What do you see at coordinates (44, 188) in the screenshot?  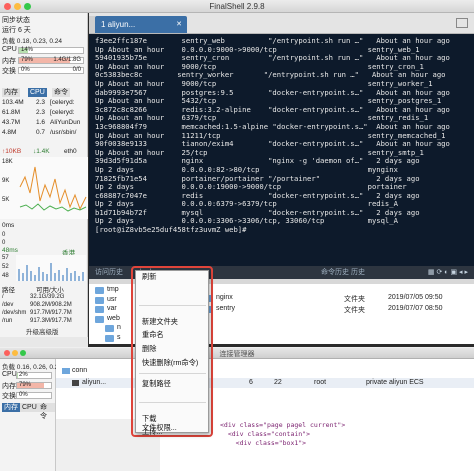 I see `network-graph` at bounding box center [44, 188].